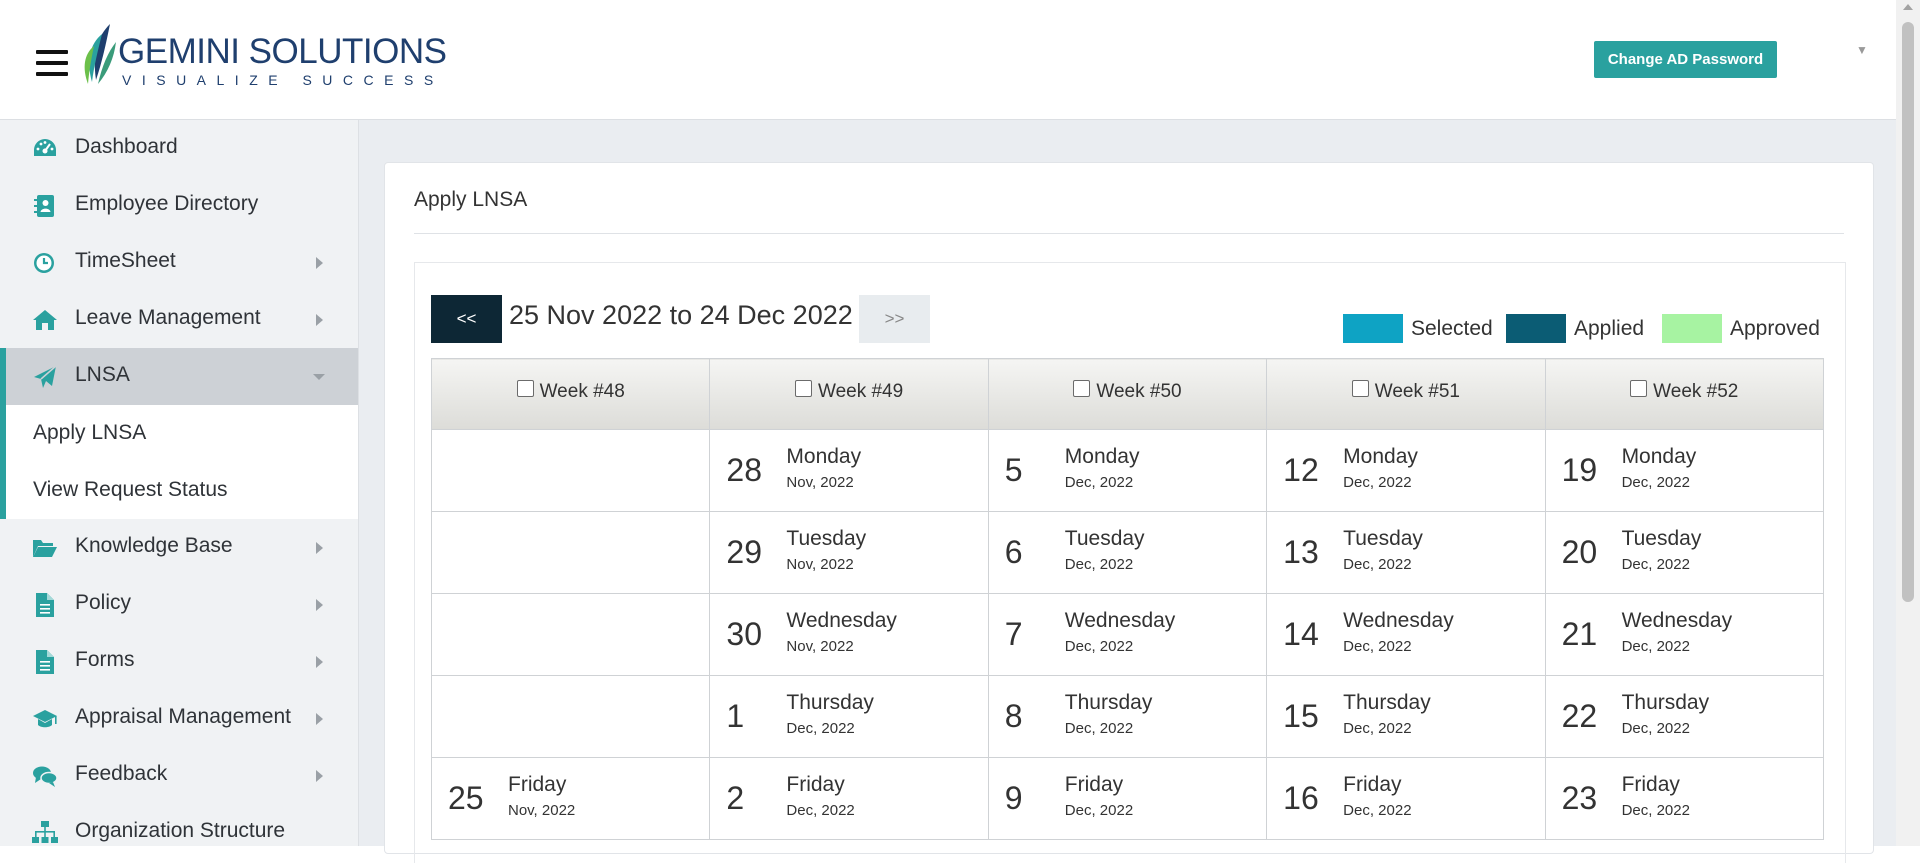 This screenshot has height=863, width=1920. I want to click on sidebar-item-lnsa: LNSA, so click(179, 376).